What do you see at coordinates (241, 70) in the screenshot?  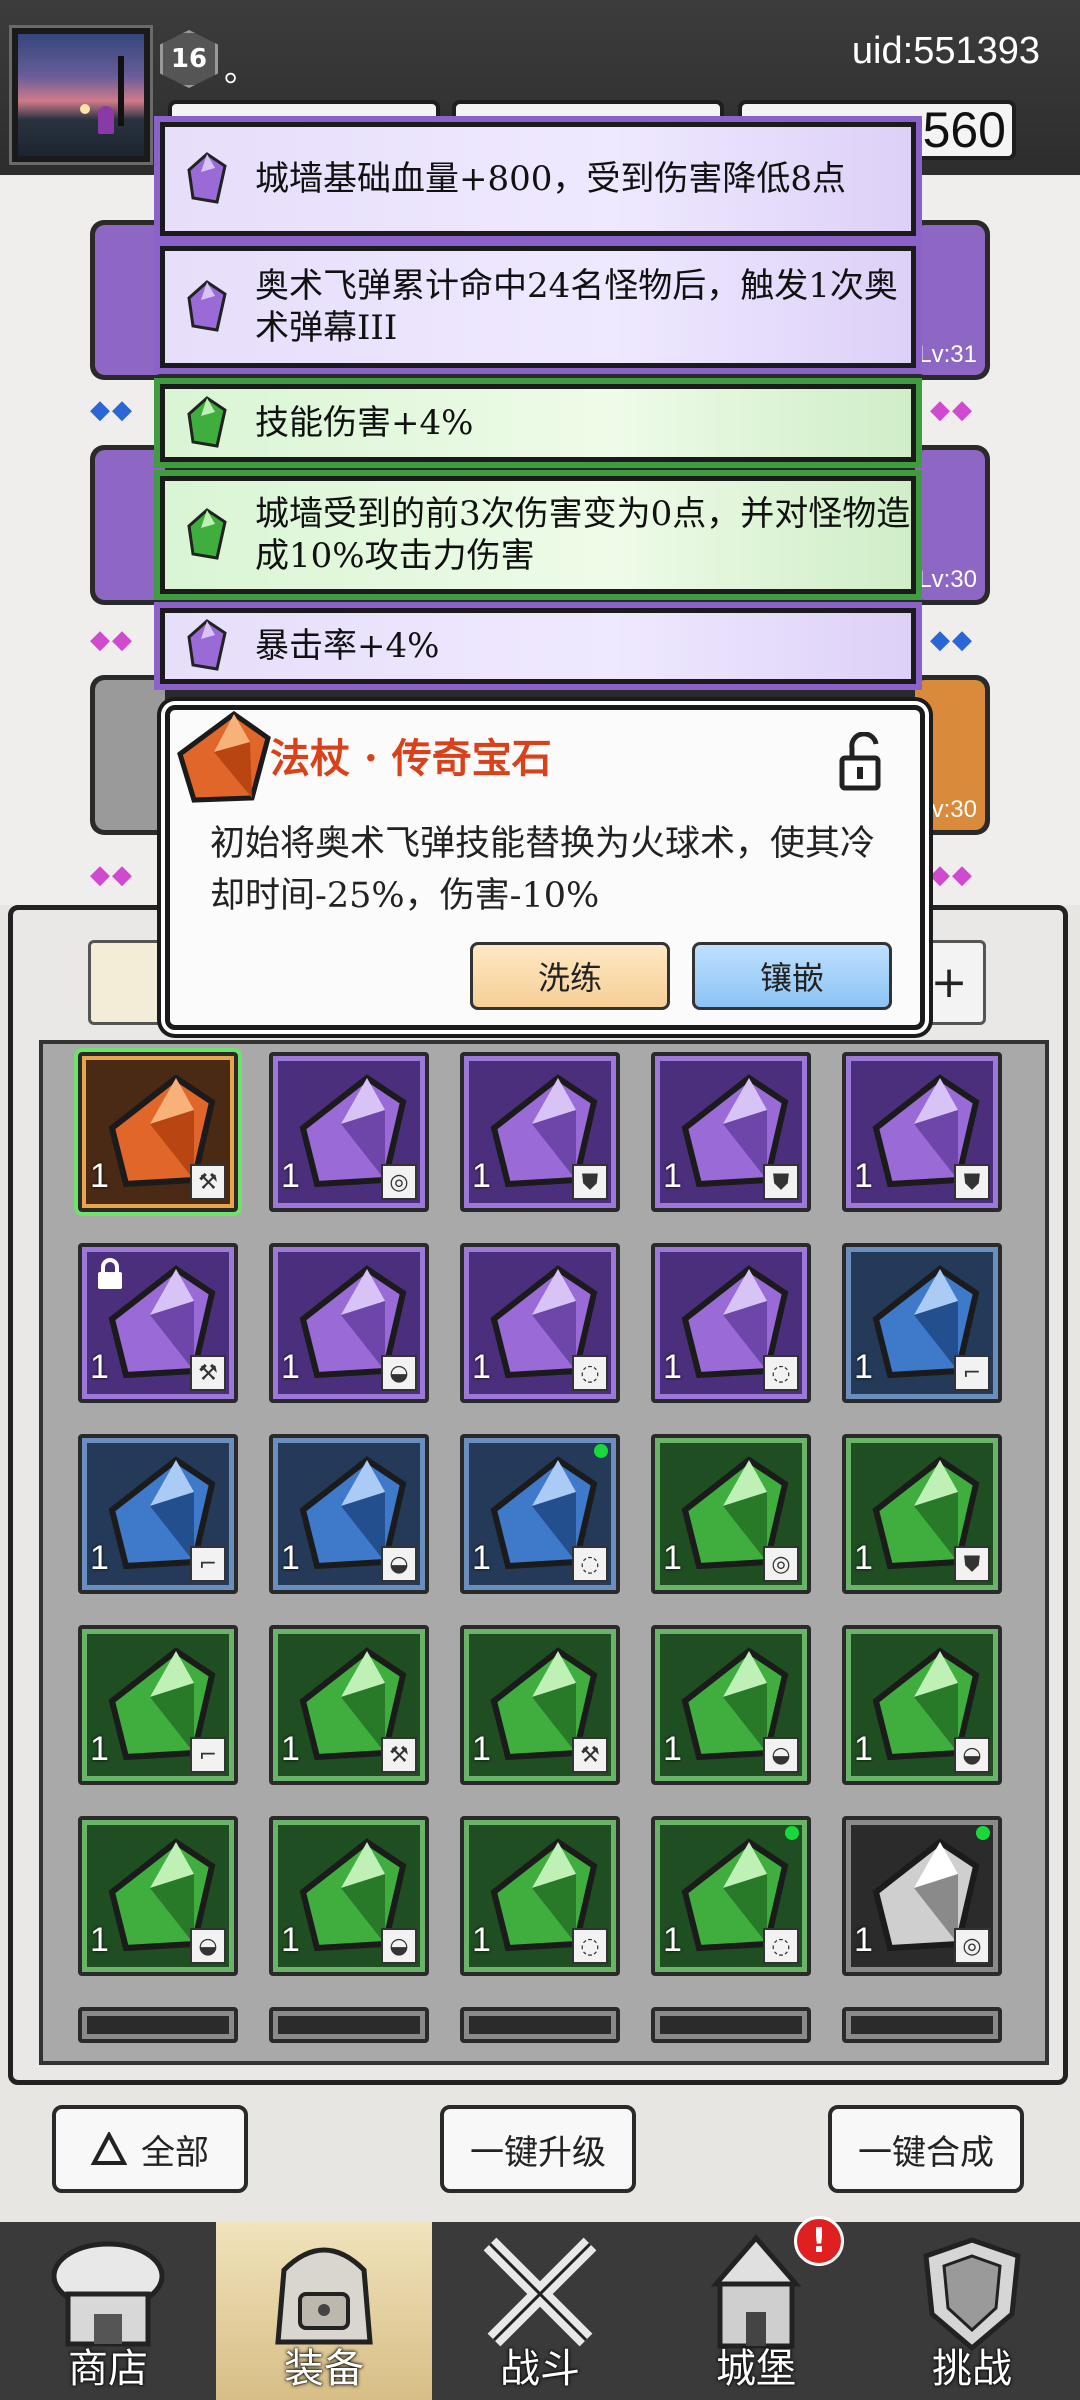 I see `player-name: 。` at bounding box center [241, 70].